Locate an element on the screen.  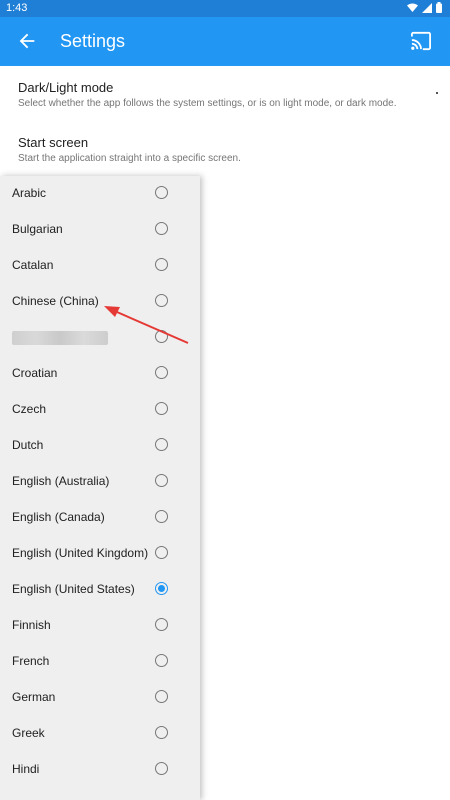
language-label: Dutch is located at coordinates (28, 445).